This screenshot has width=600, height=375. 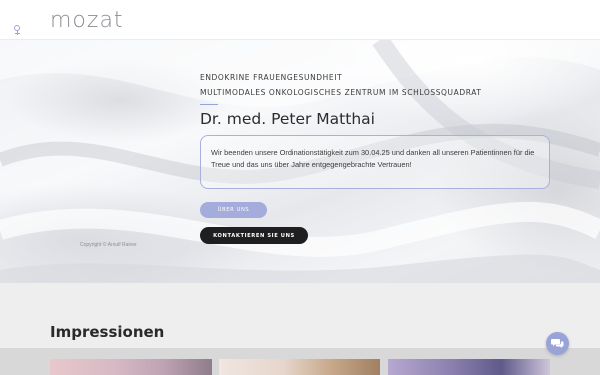 I want to click on logo: mozat, so click(x=87, y=20).